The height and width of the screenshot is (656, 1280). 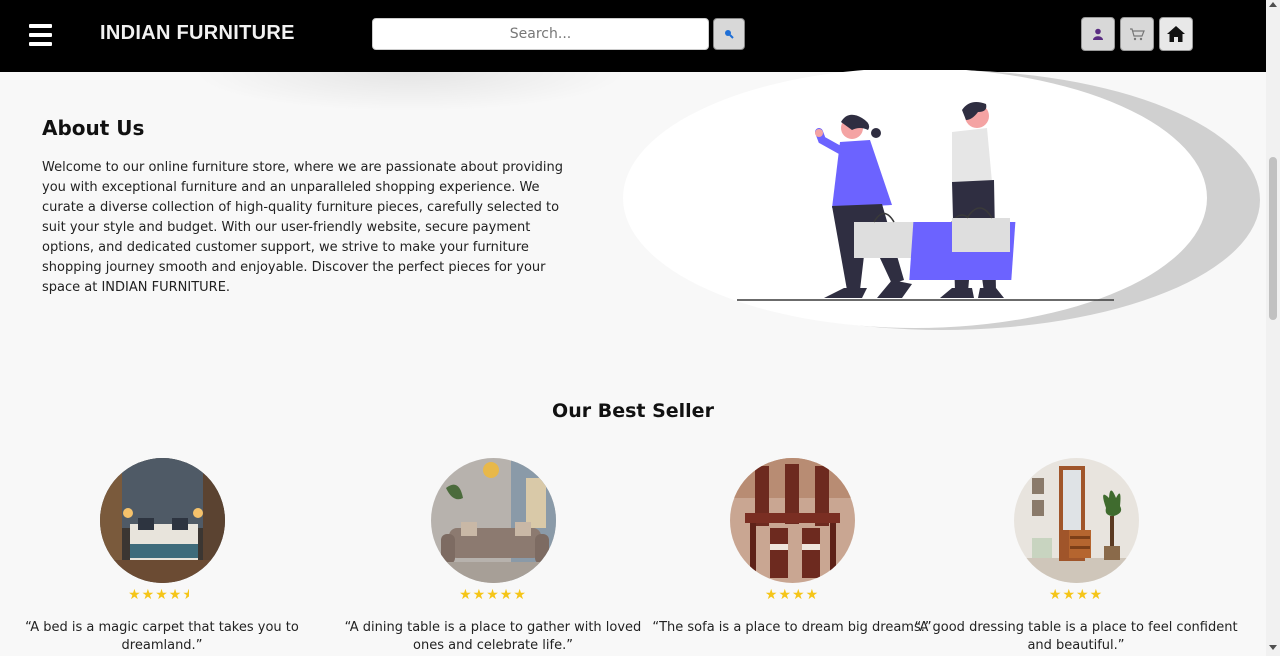 I want to click on menu-icon, so click(x=40, y=35).